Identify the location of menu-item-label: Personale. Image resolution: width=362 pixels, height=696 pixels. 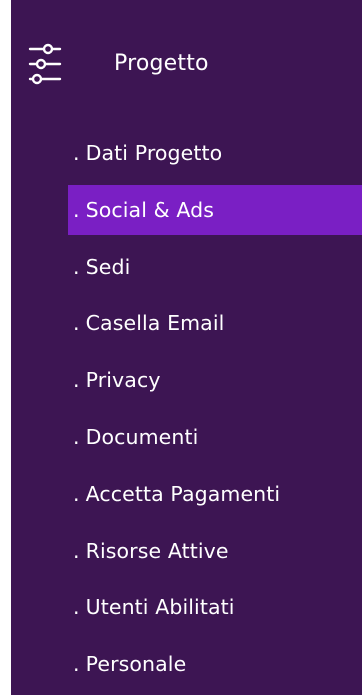
(136, 664).